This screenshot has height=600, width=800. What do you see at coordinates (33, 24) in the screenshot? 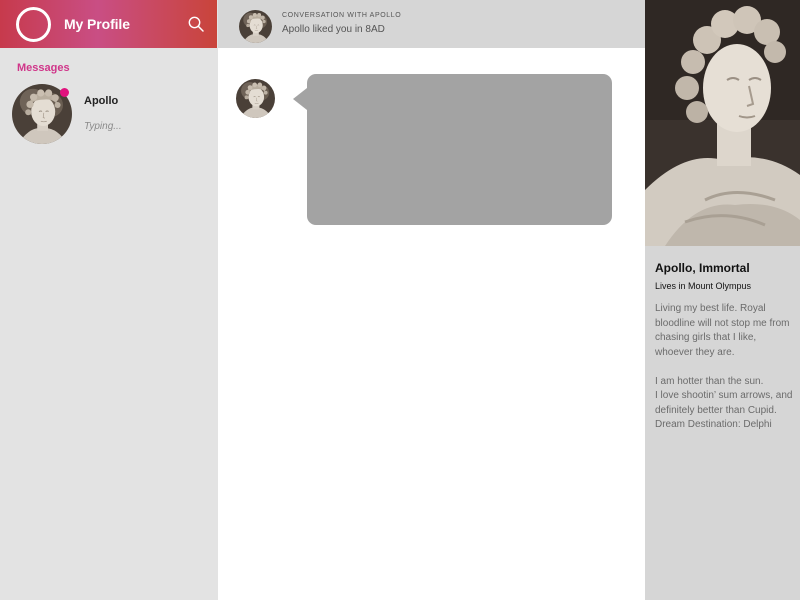
I see `profile-ring-icon` at bounding box center [33, 24].